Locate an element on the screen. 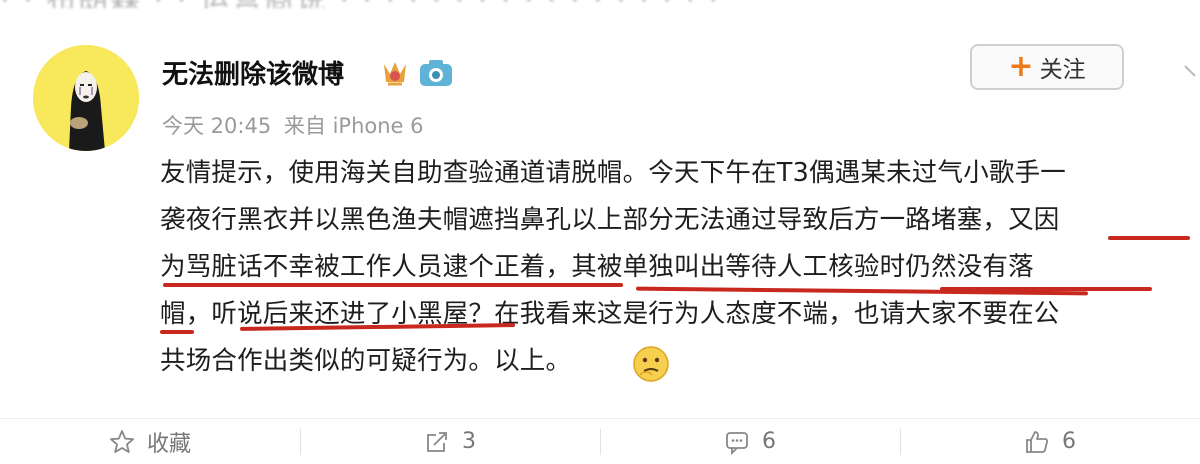 The image size is (1200, 464). thumbs-up-icon is located at coordinates (1037, 441).